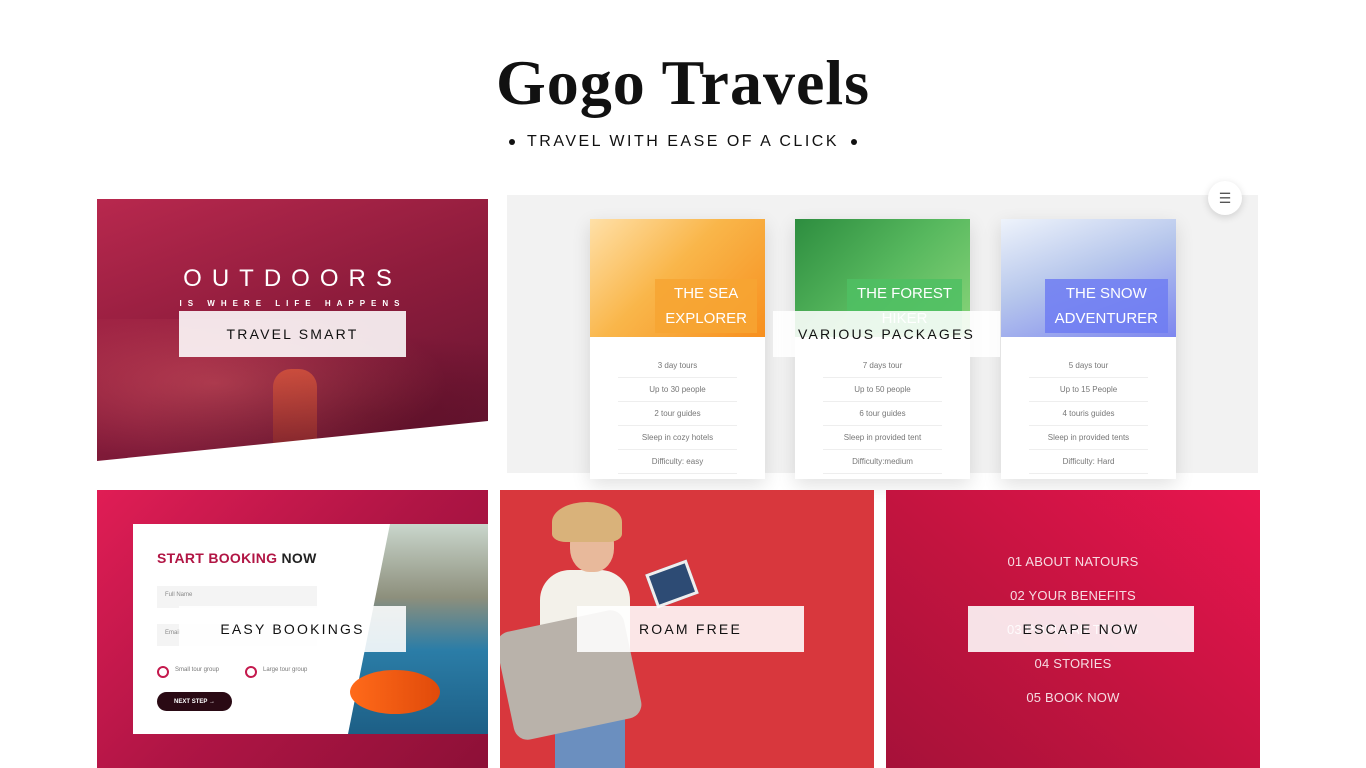 Image resolution: width=1366 pixels, height=768 pixels. What do you see at coordinates (292, 278) in the screenshot?
I see `outdoors-heading: OUTDOORS` at bounding box center [292, 278].